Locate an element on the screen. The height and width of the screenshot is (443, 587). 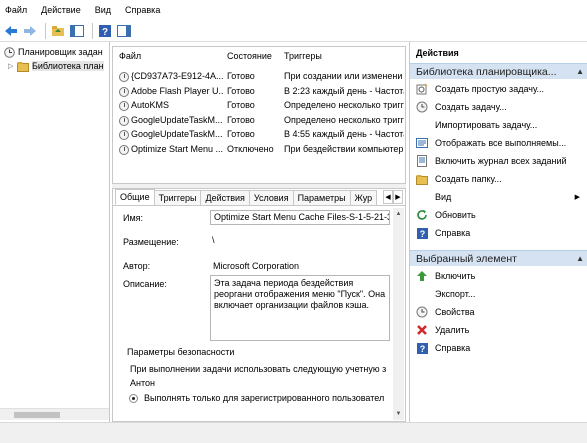
tree-item-library: ▷ Библиотека план is located at coordinates (56, 66).